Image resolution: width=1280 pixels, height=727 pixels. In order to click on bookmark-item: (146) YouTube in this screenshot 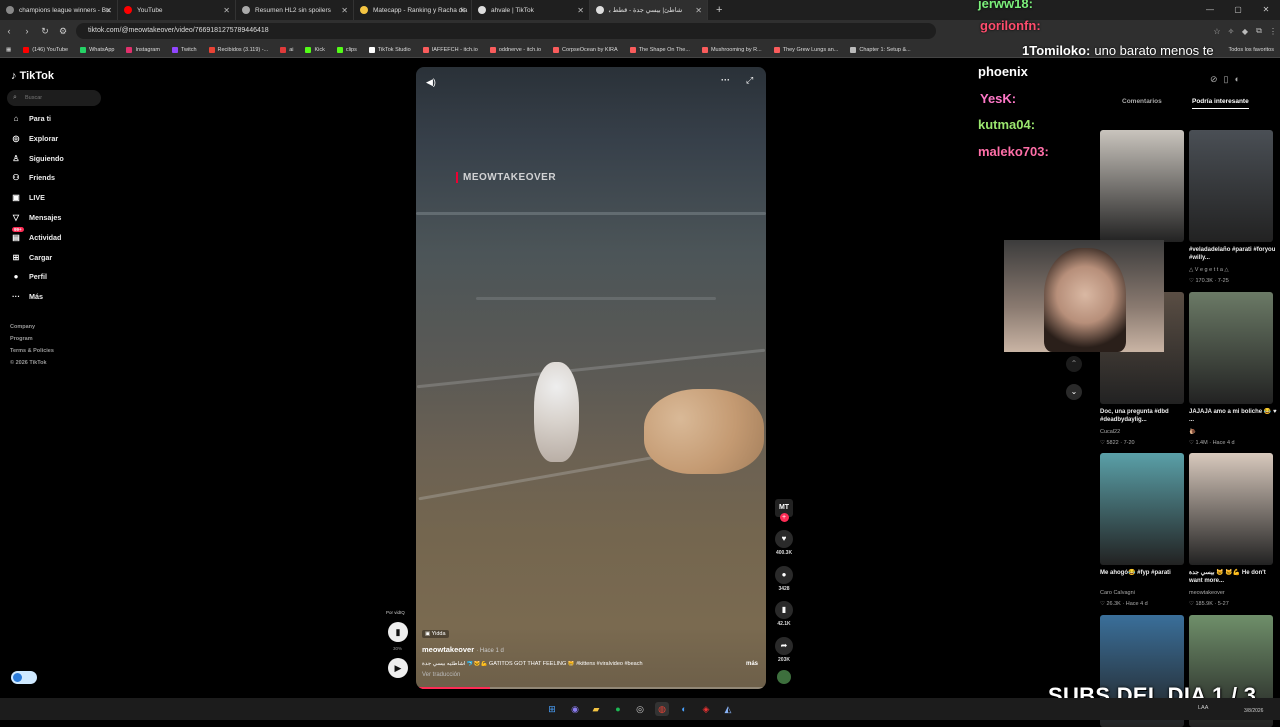, I will do `click(45, 49)`.